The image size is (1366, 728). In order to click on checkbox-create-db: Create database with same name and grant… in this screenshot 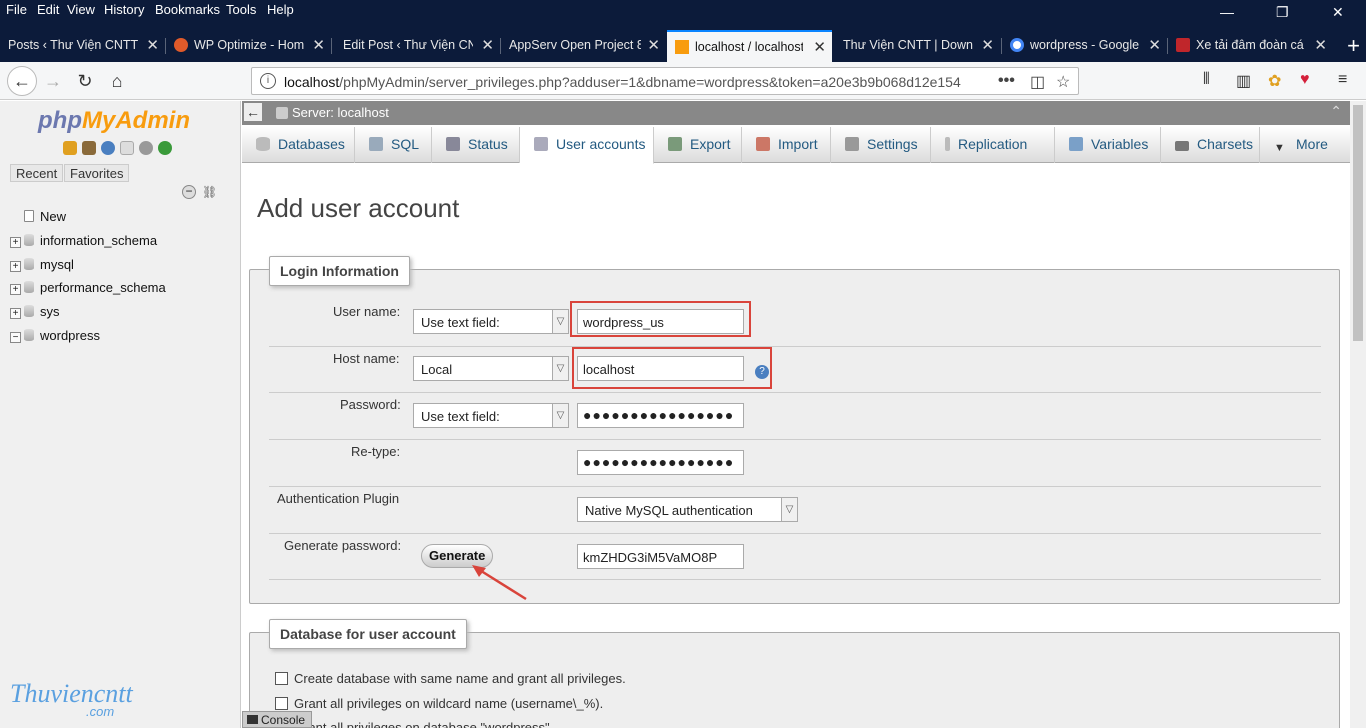, I will do `click(450, 678)`.